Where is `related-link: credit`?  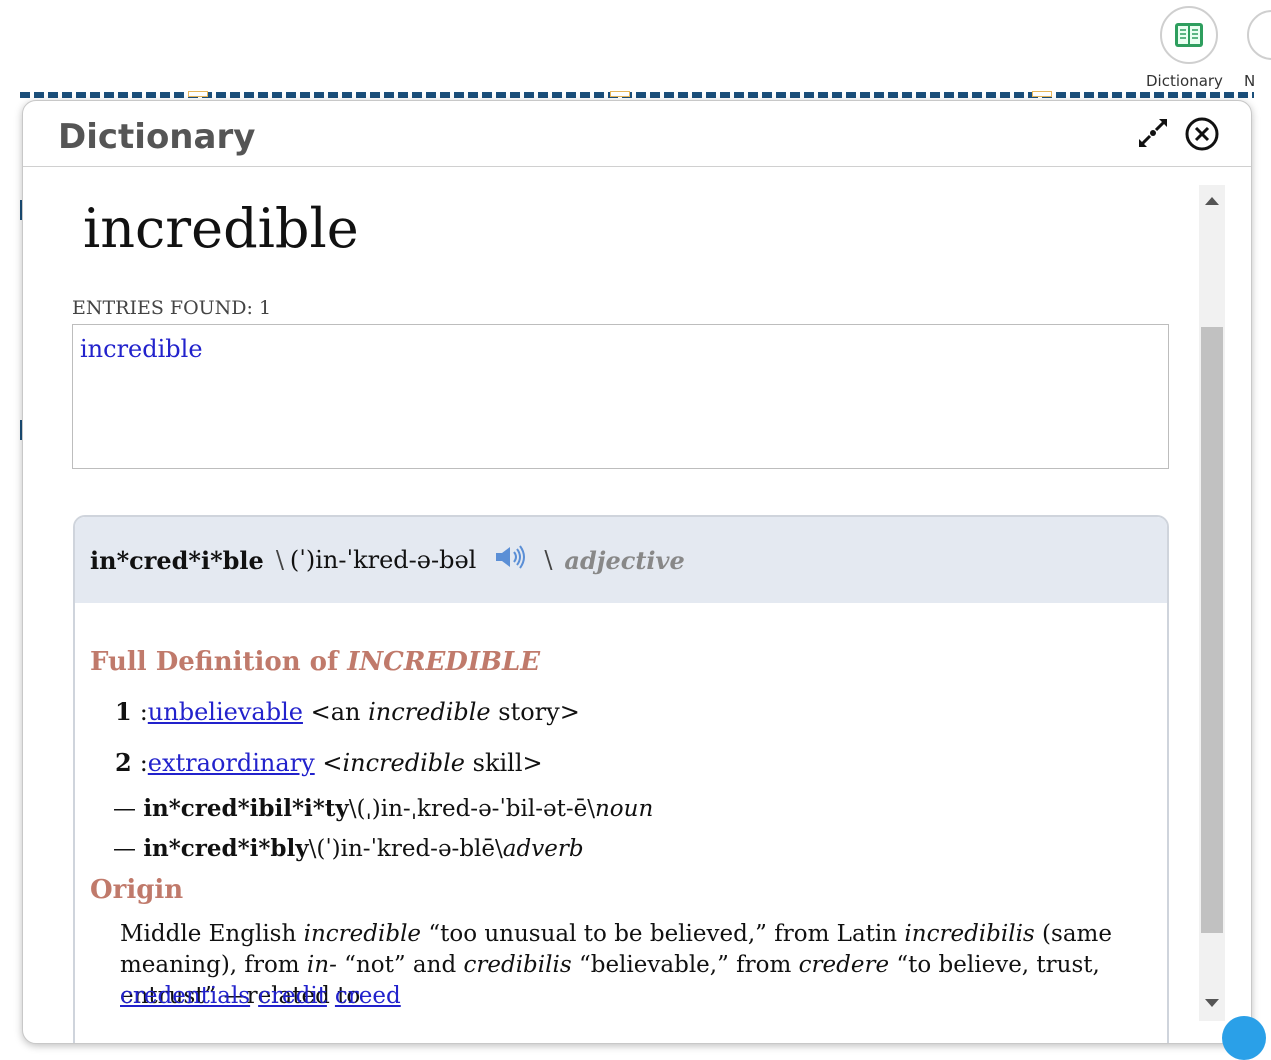 related-link: credit is located at coordinates (292, 996).